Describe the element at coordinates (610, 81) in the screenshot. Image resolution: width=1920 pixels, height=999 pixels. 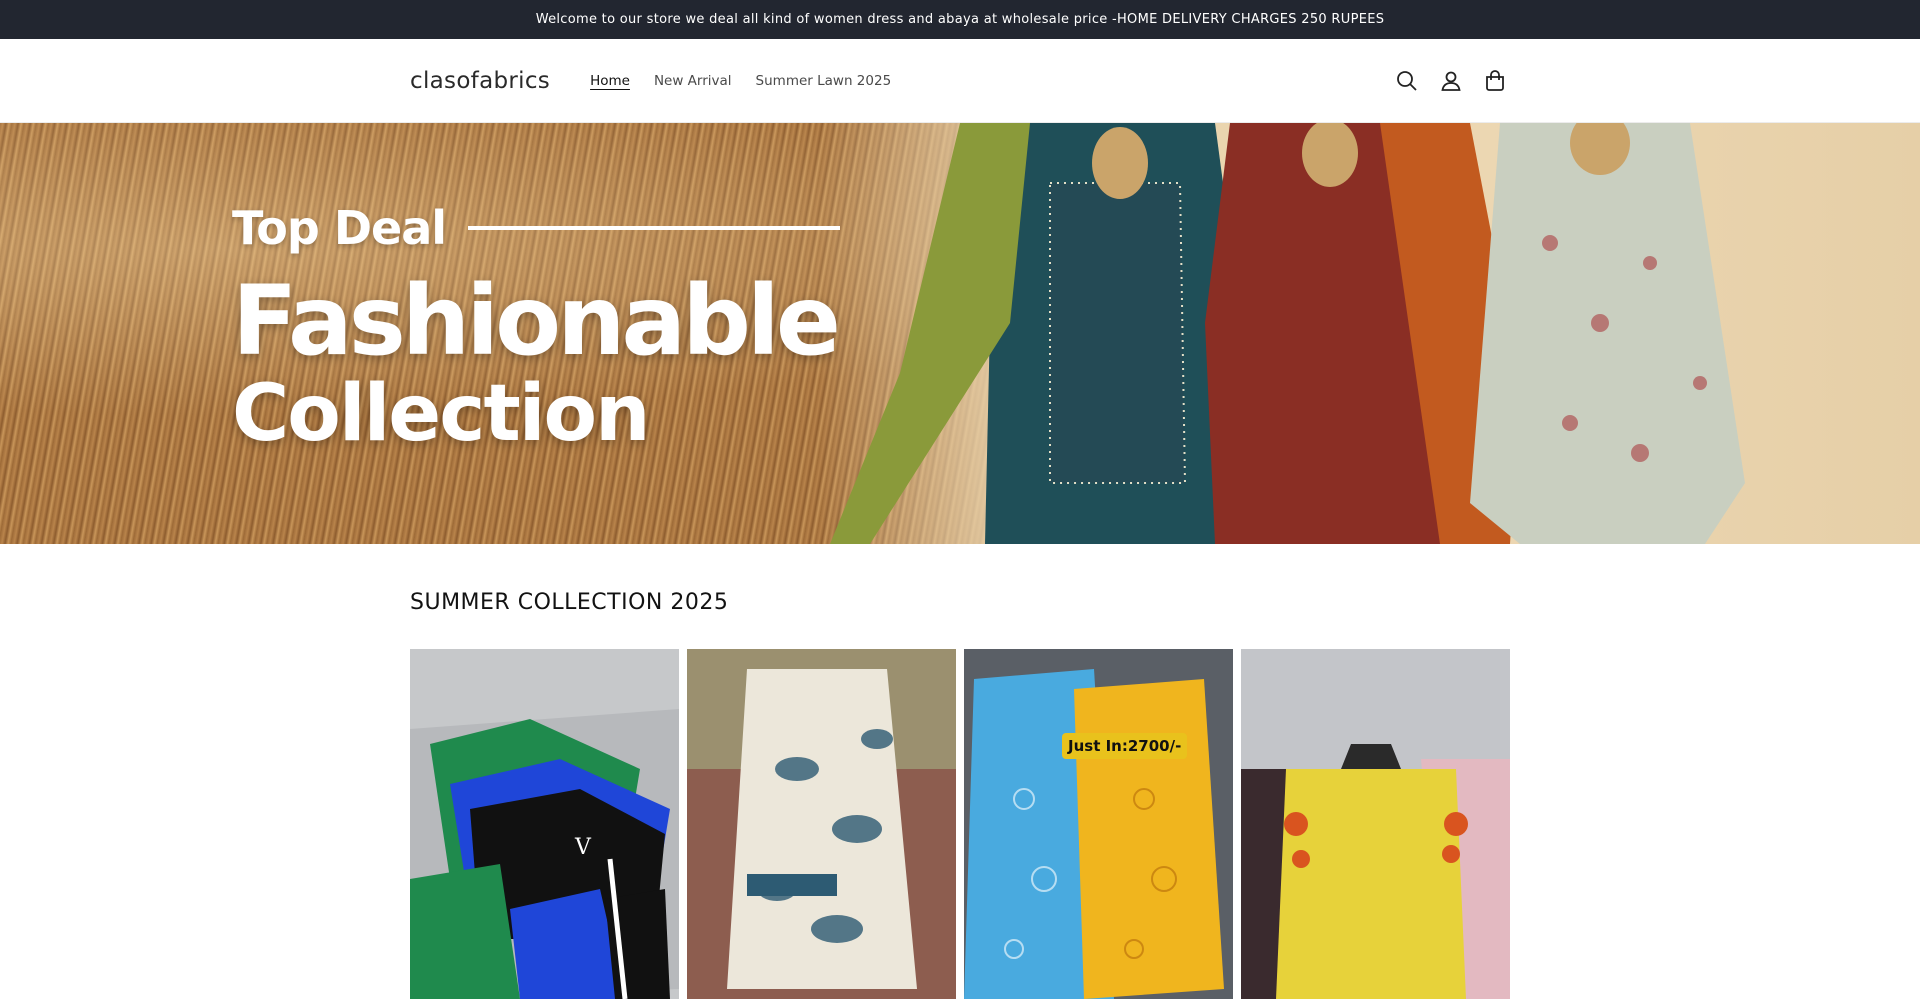
I see `nav-home: Home` at that location.